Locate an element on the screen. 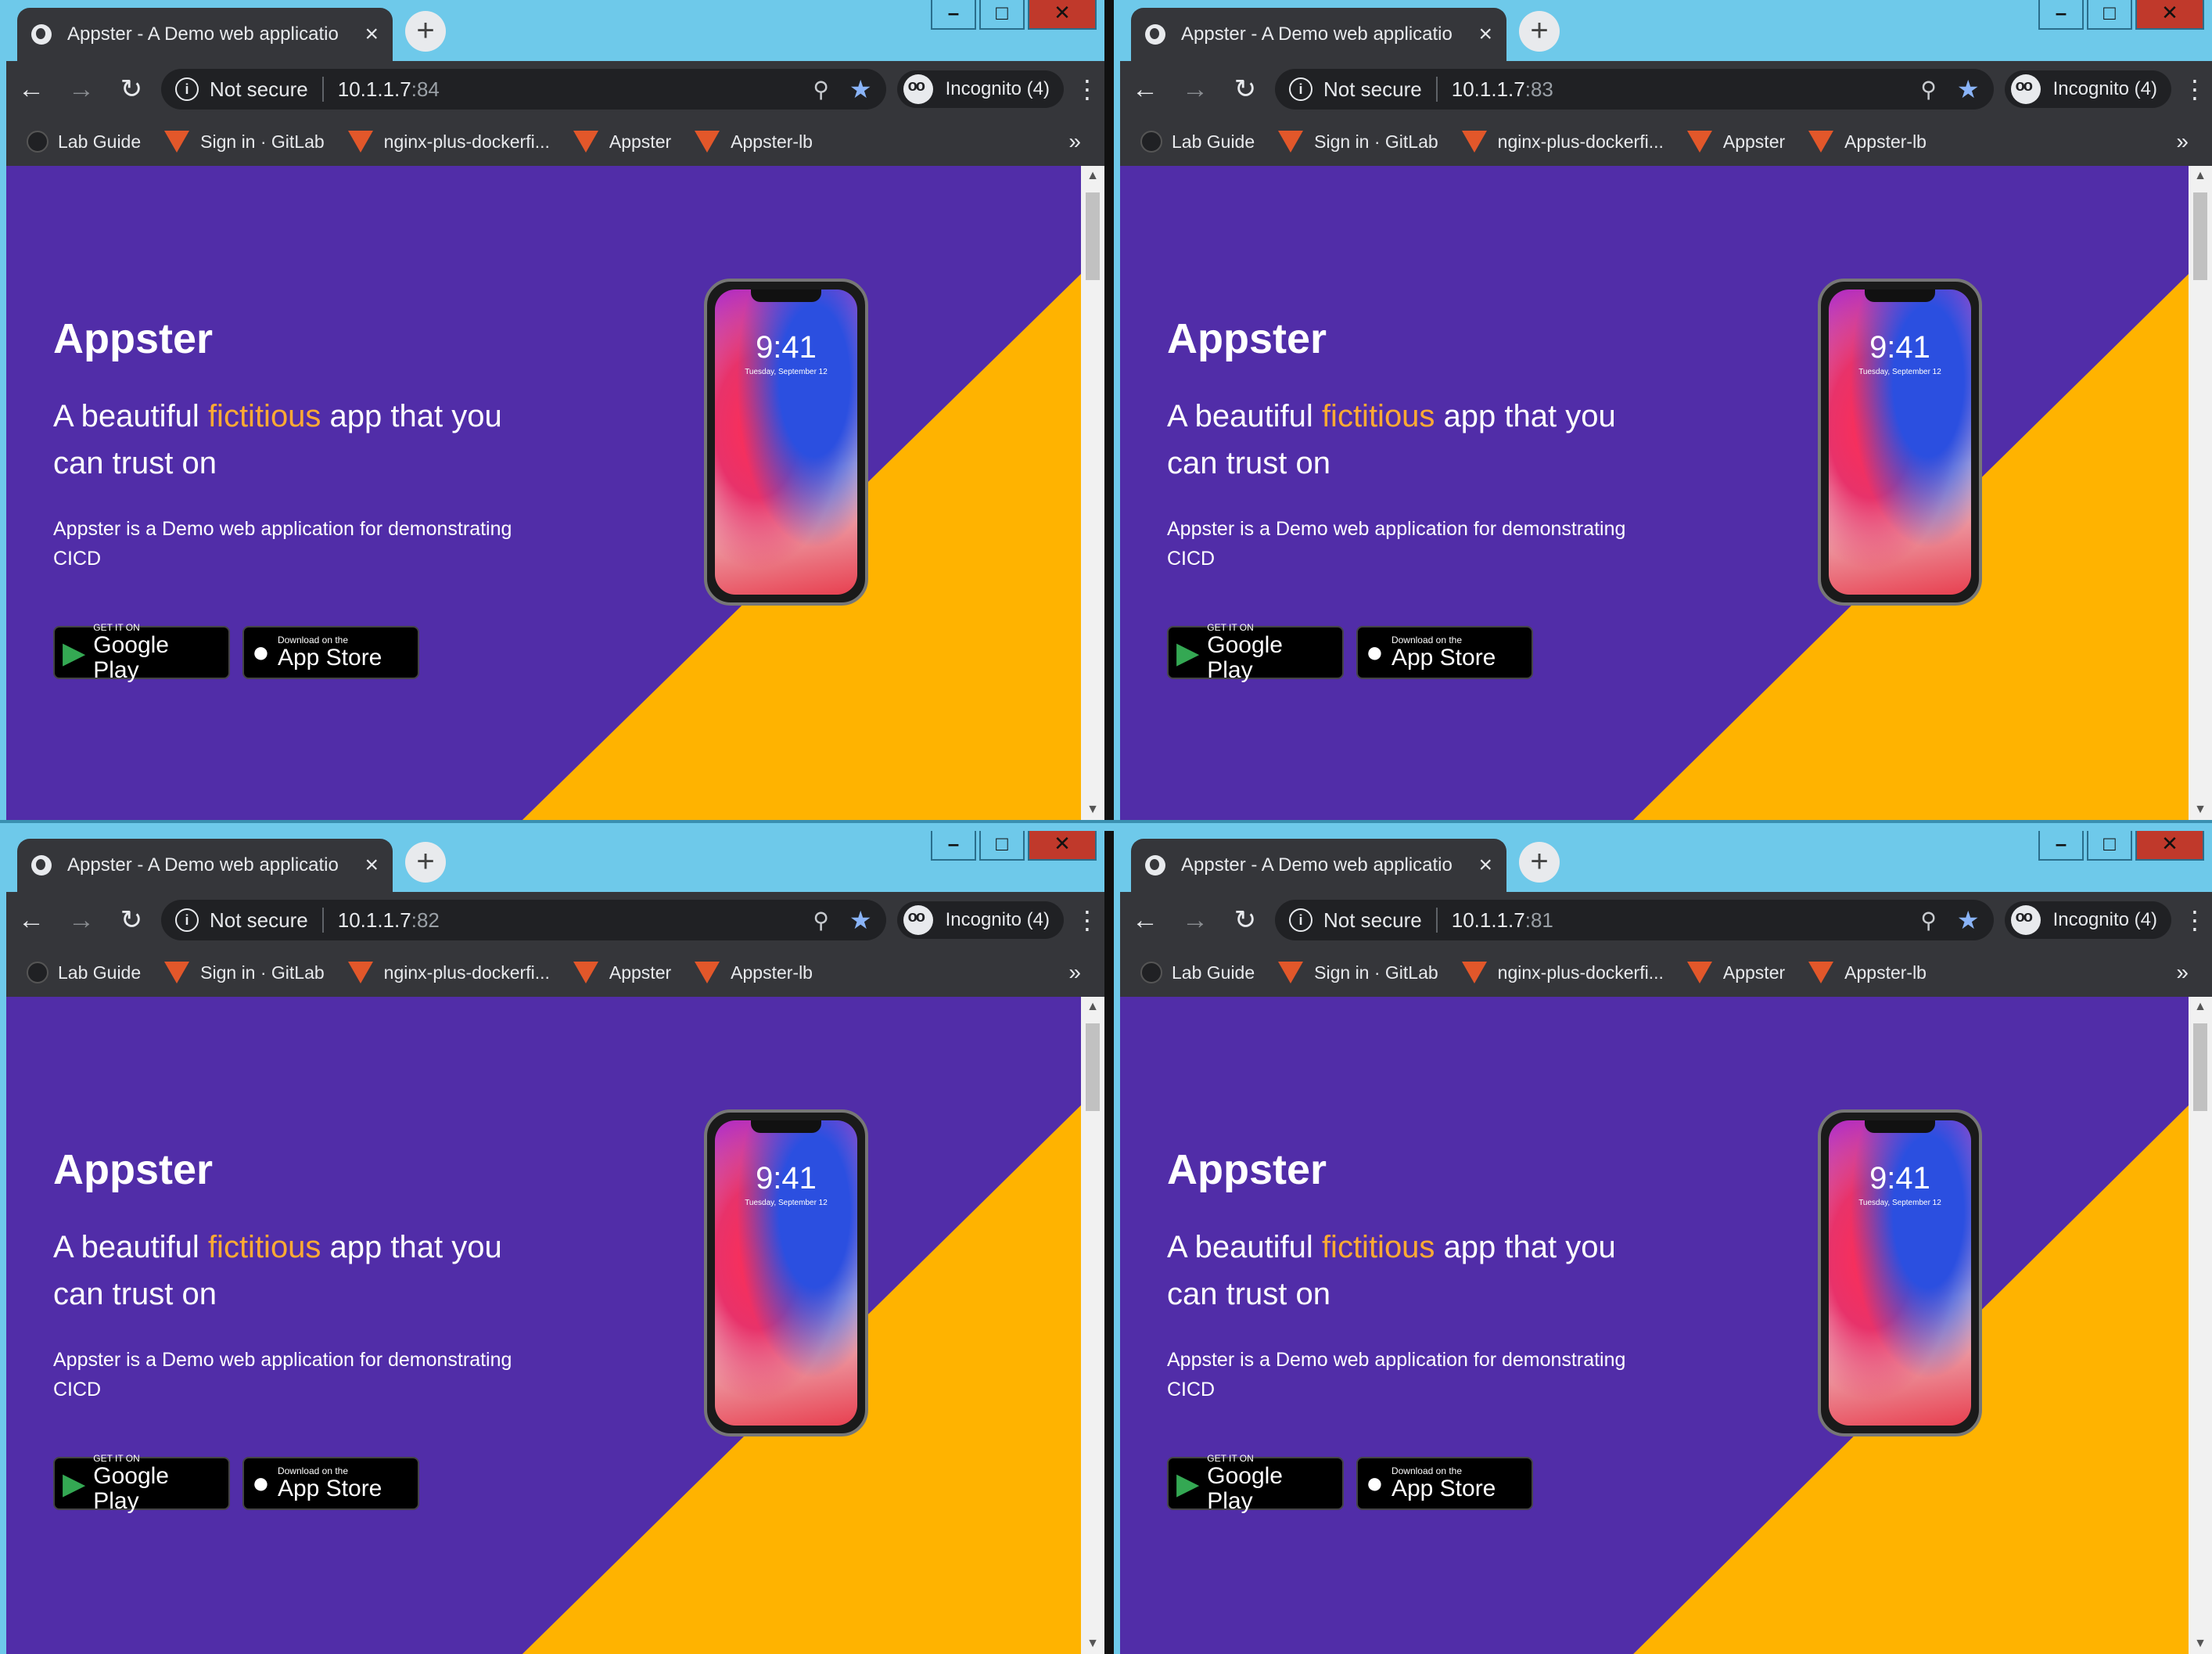  address-bar: i Not secure 10.1.1.7:82 ⚲ ★ is located at coordinates (523, 920).